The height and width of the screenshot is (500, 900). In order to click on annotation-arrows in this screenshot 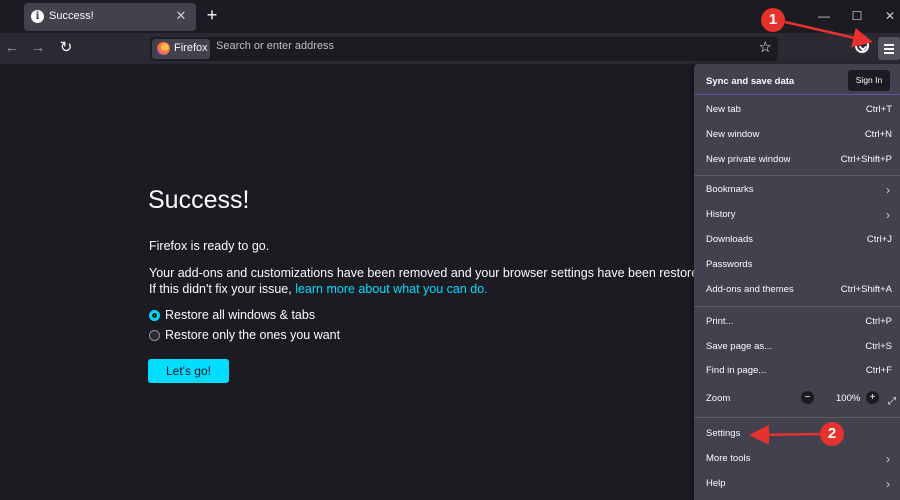, I will do `click(811, 232)`.